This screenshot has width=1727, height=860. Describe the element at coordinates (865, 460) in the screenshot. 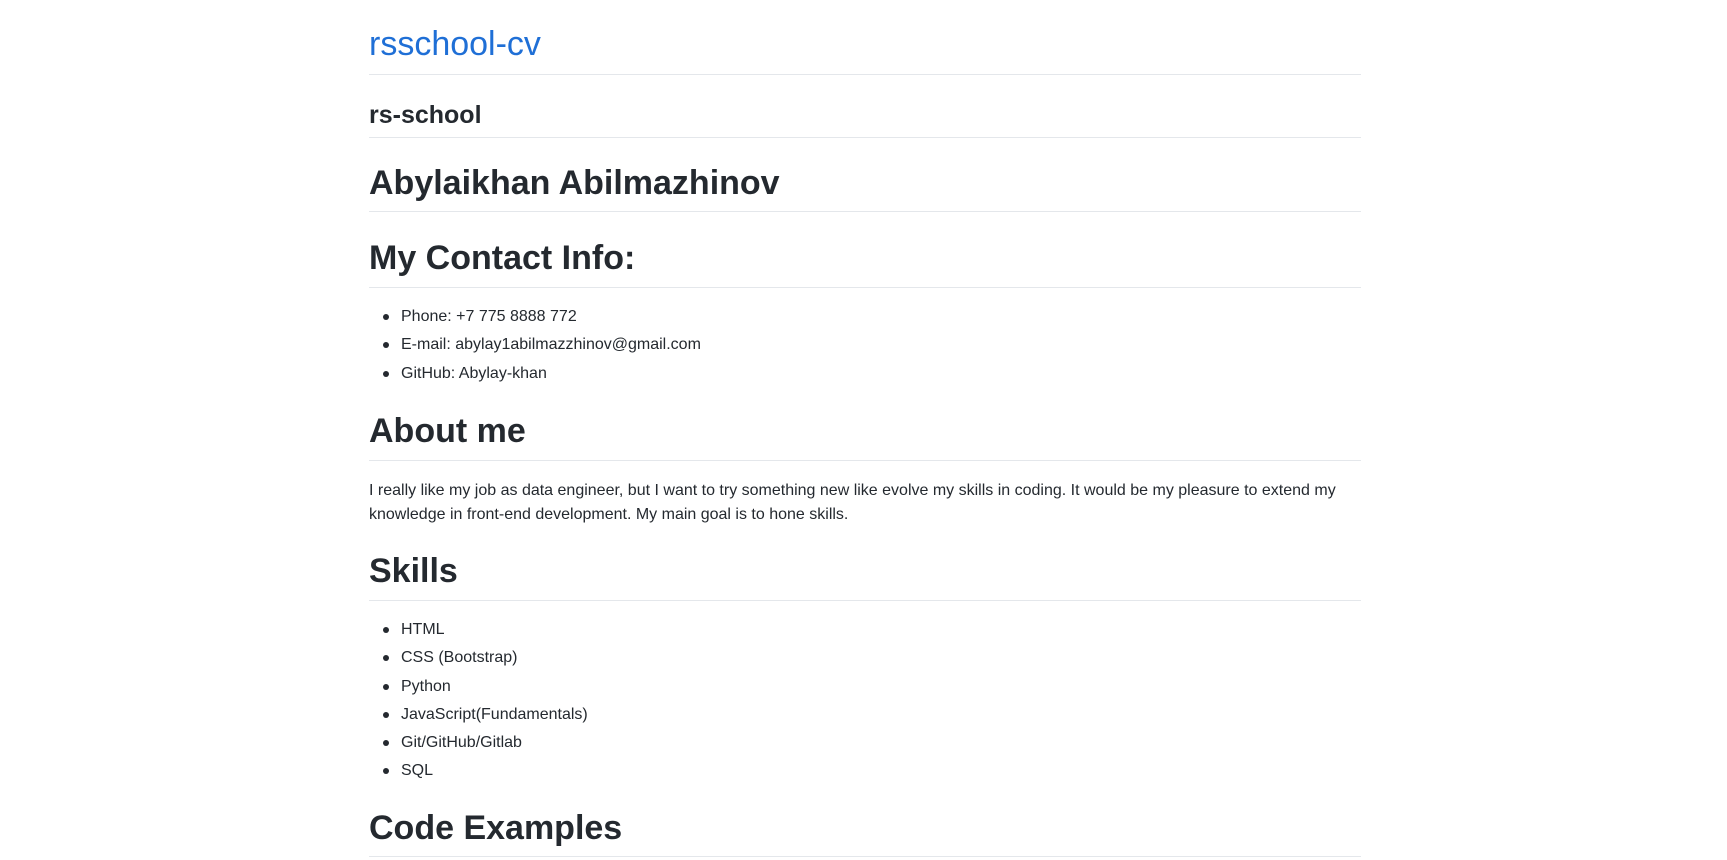

I see `about-divider` at that location.